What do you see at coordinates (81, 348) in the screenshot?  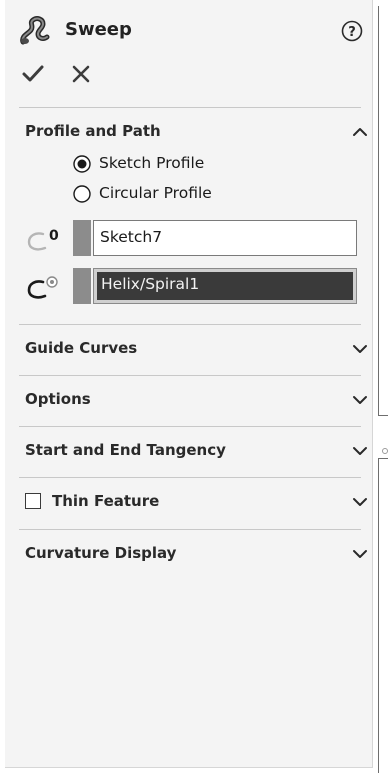 I see `group-label: Guide Curves` at bounding box center [81, 348].